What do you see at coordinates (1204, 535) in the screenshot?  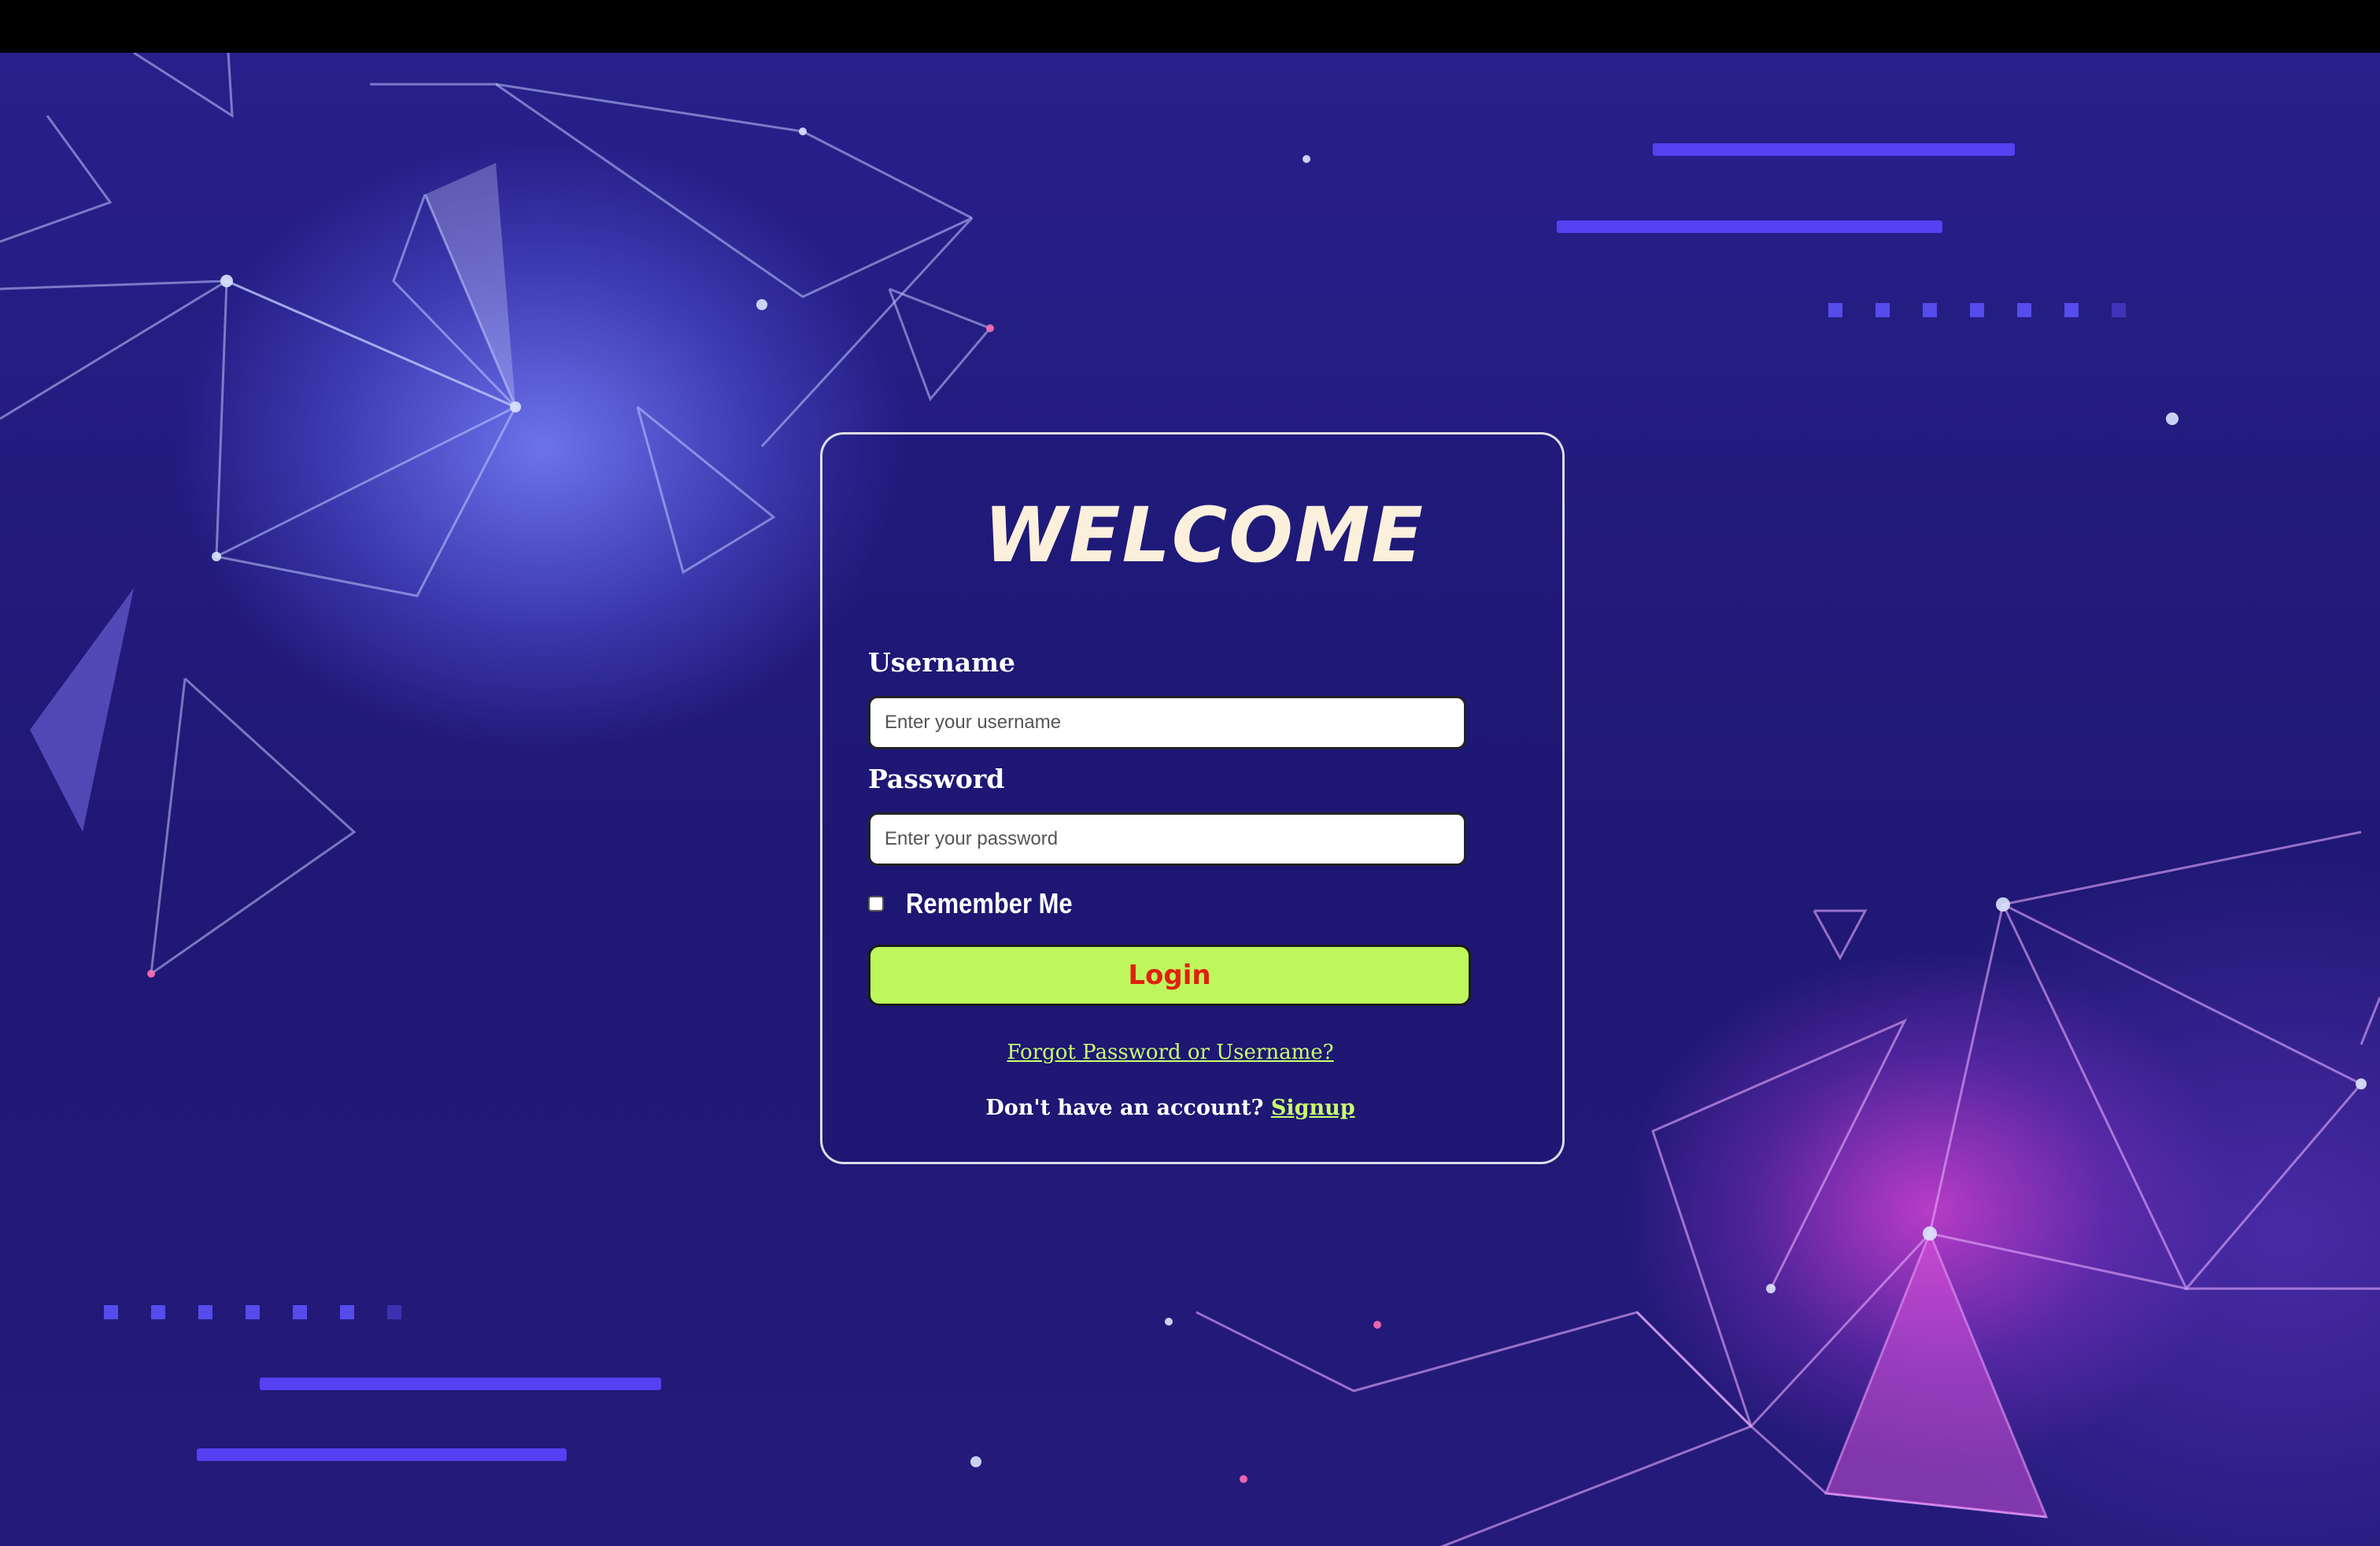 I see `welcome-title: WELCOME` at bounding box center [1204, 535].